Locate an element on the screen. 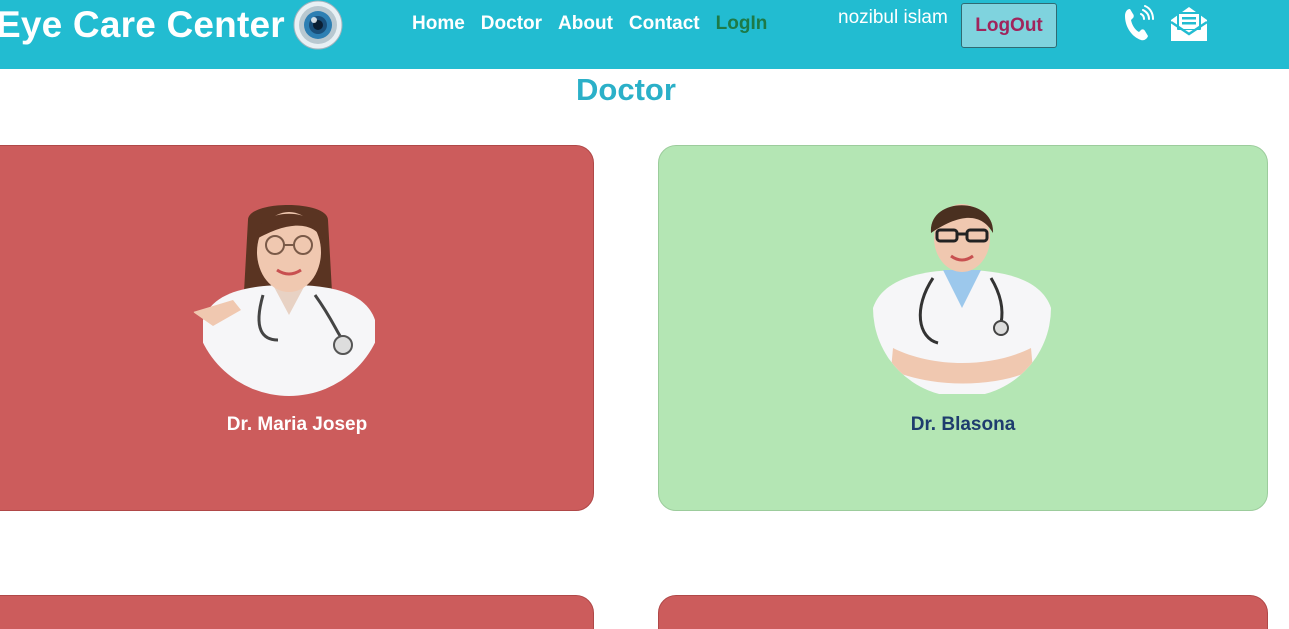 The height and width of the screenshot is (629, 1289). page-title: Doctor is located at coordinates (626, 89).